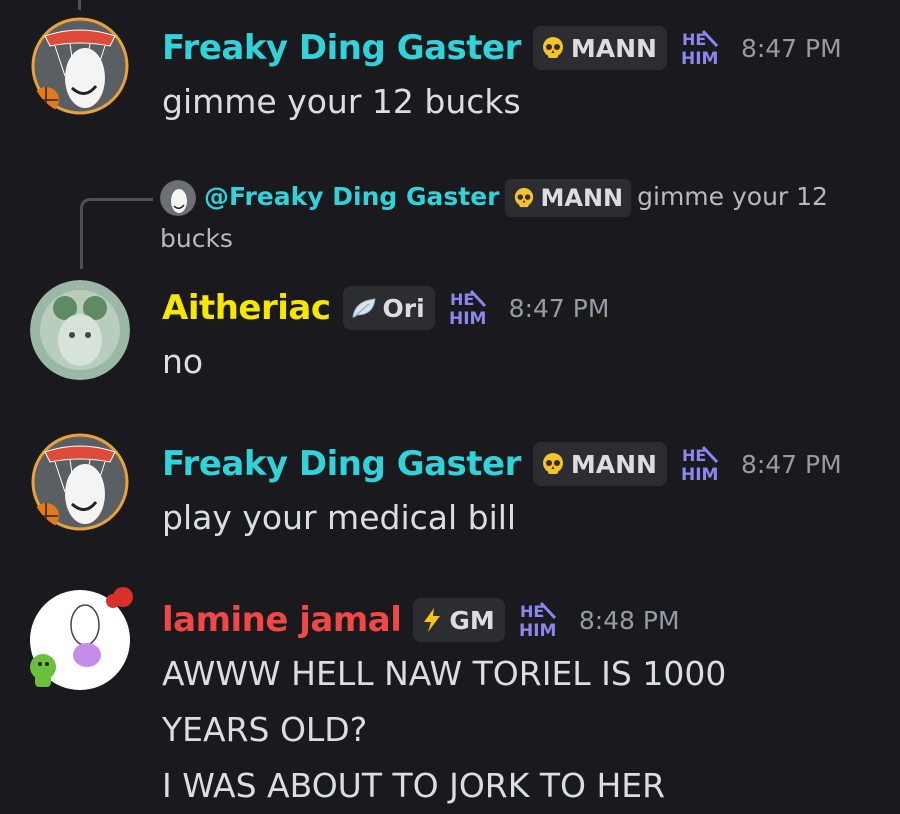 This screenshot has width=900, height=814. I want to click on message-text: gimme your 12 bucks, so click(341, 101).